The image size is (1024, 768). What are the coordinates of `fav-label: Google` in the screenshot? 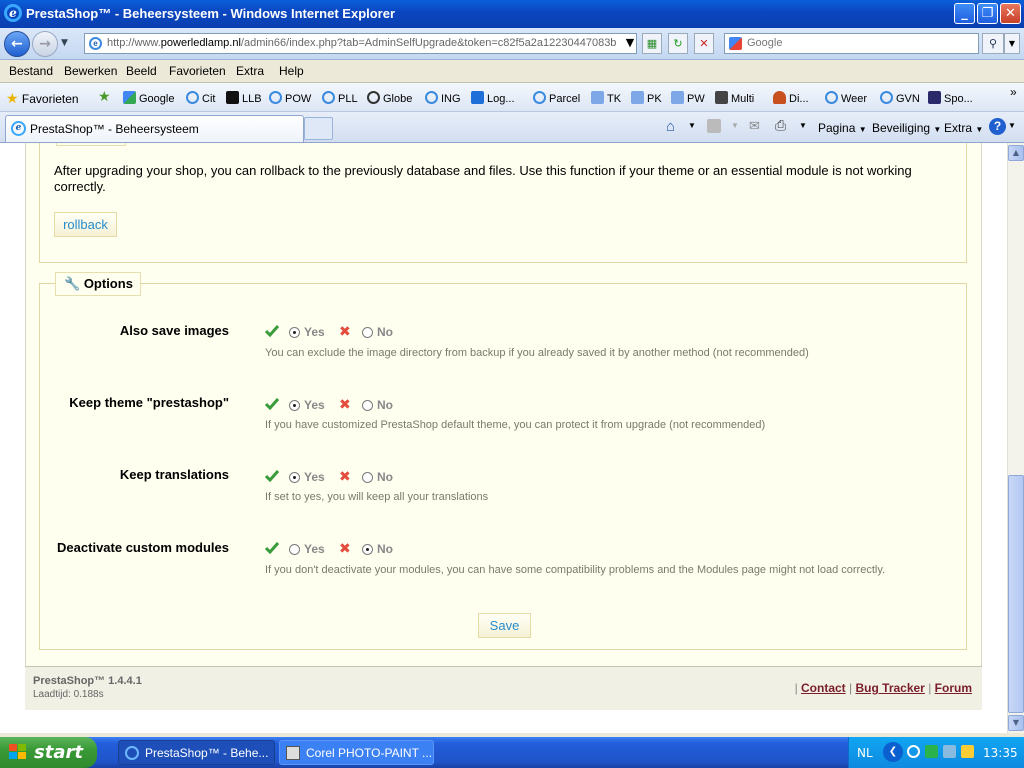 It's located at (157, 99).